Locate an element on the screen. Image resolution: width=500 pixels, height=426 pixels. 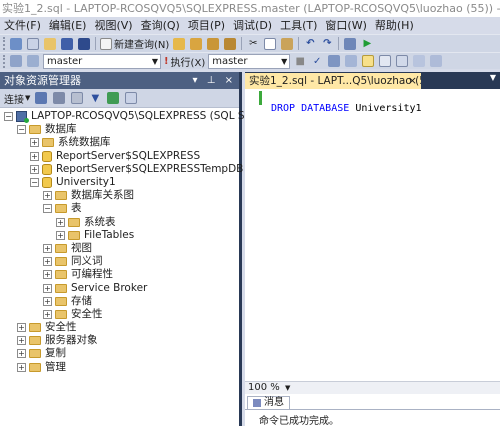
uncomment-button is located at coordinates (436, 61).